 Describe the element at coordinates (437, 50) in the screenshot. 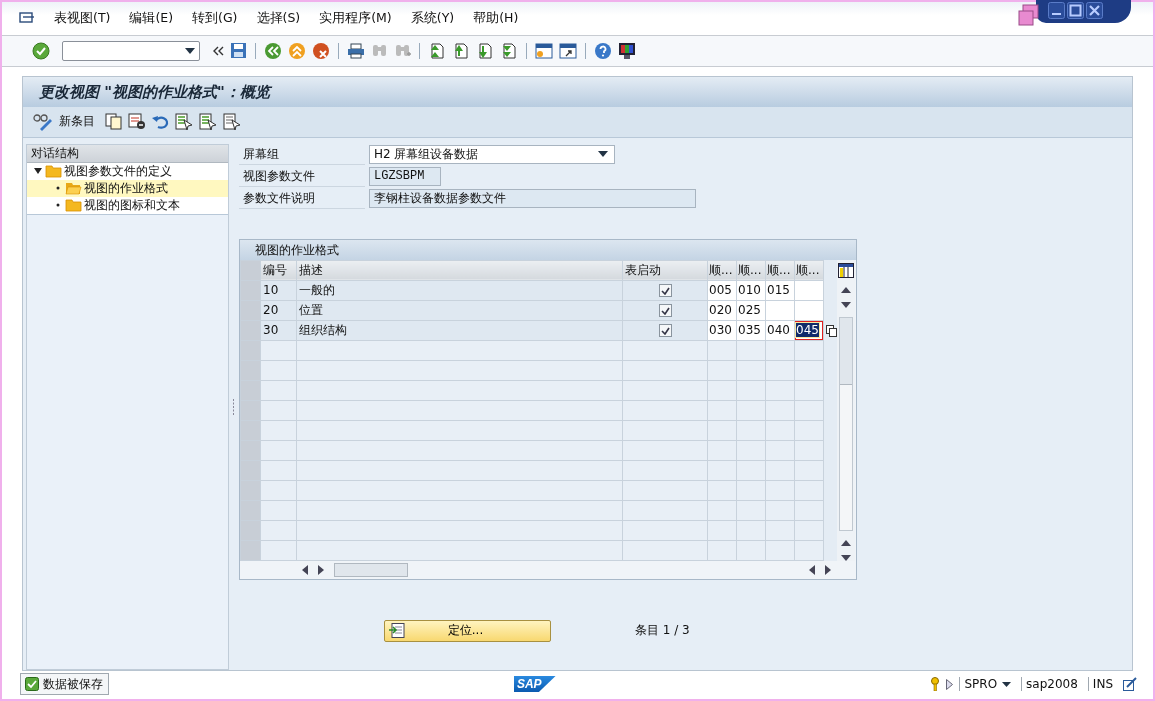

I see `first-page-icon` at that location.